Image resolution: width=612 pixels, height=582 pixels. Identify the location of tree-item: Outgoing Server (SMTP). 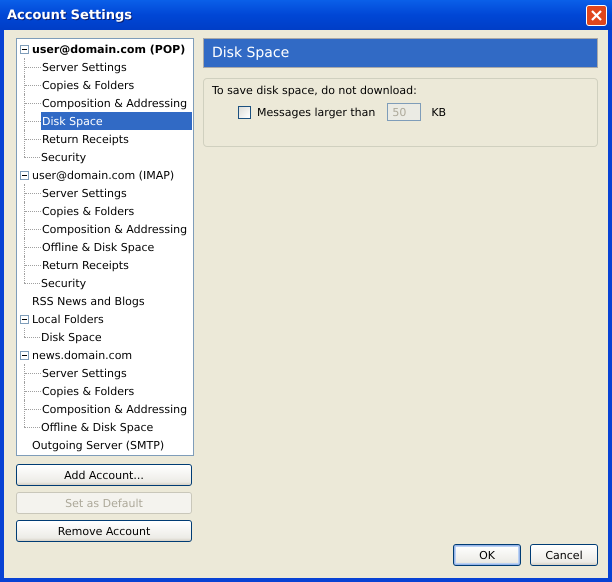
(105, 445).